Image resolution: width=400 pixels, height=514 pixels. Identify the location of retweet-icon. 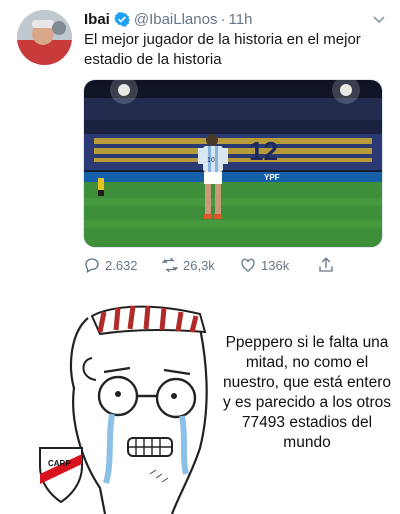
(170, 265).